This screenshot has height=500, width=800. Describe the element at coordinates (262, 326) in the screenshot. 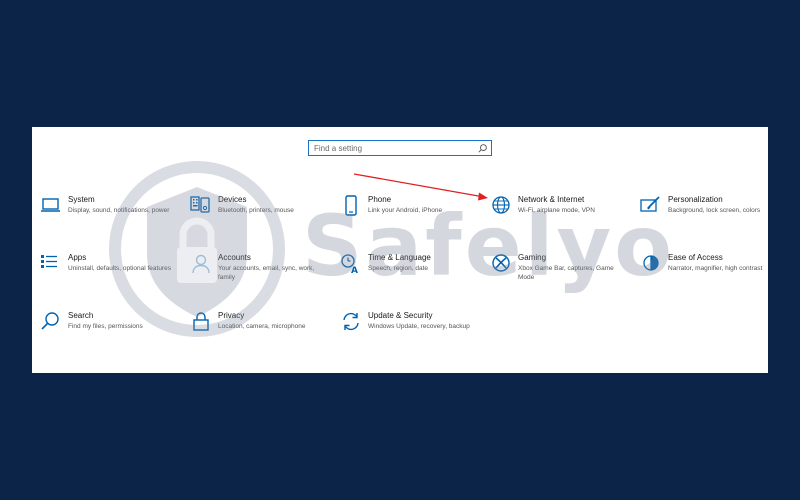

I see `tile-description: Location, camera, microphone` at that location.